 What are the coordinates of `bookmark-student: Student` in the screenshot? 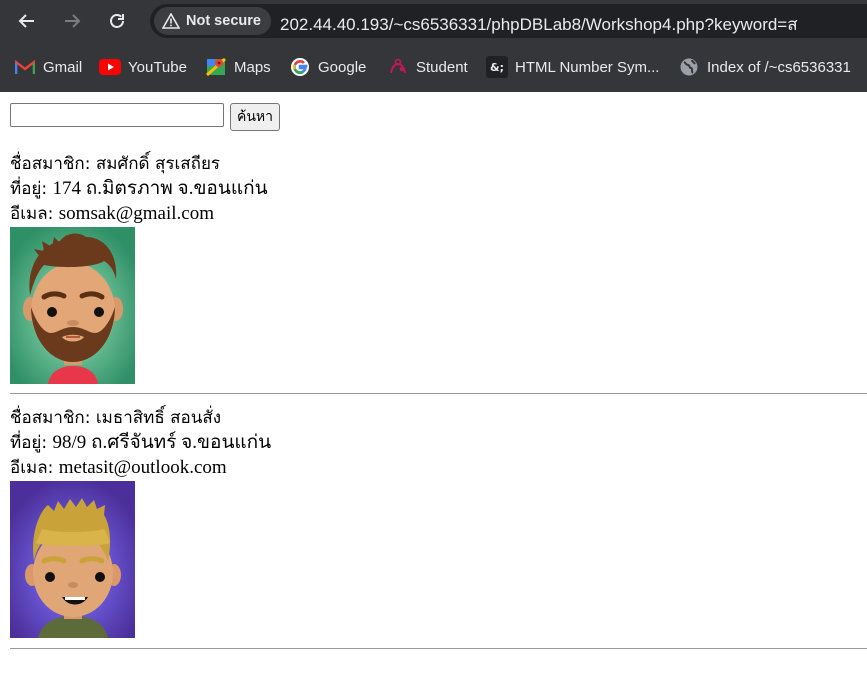 It's located at (427, 67).